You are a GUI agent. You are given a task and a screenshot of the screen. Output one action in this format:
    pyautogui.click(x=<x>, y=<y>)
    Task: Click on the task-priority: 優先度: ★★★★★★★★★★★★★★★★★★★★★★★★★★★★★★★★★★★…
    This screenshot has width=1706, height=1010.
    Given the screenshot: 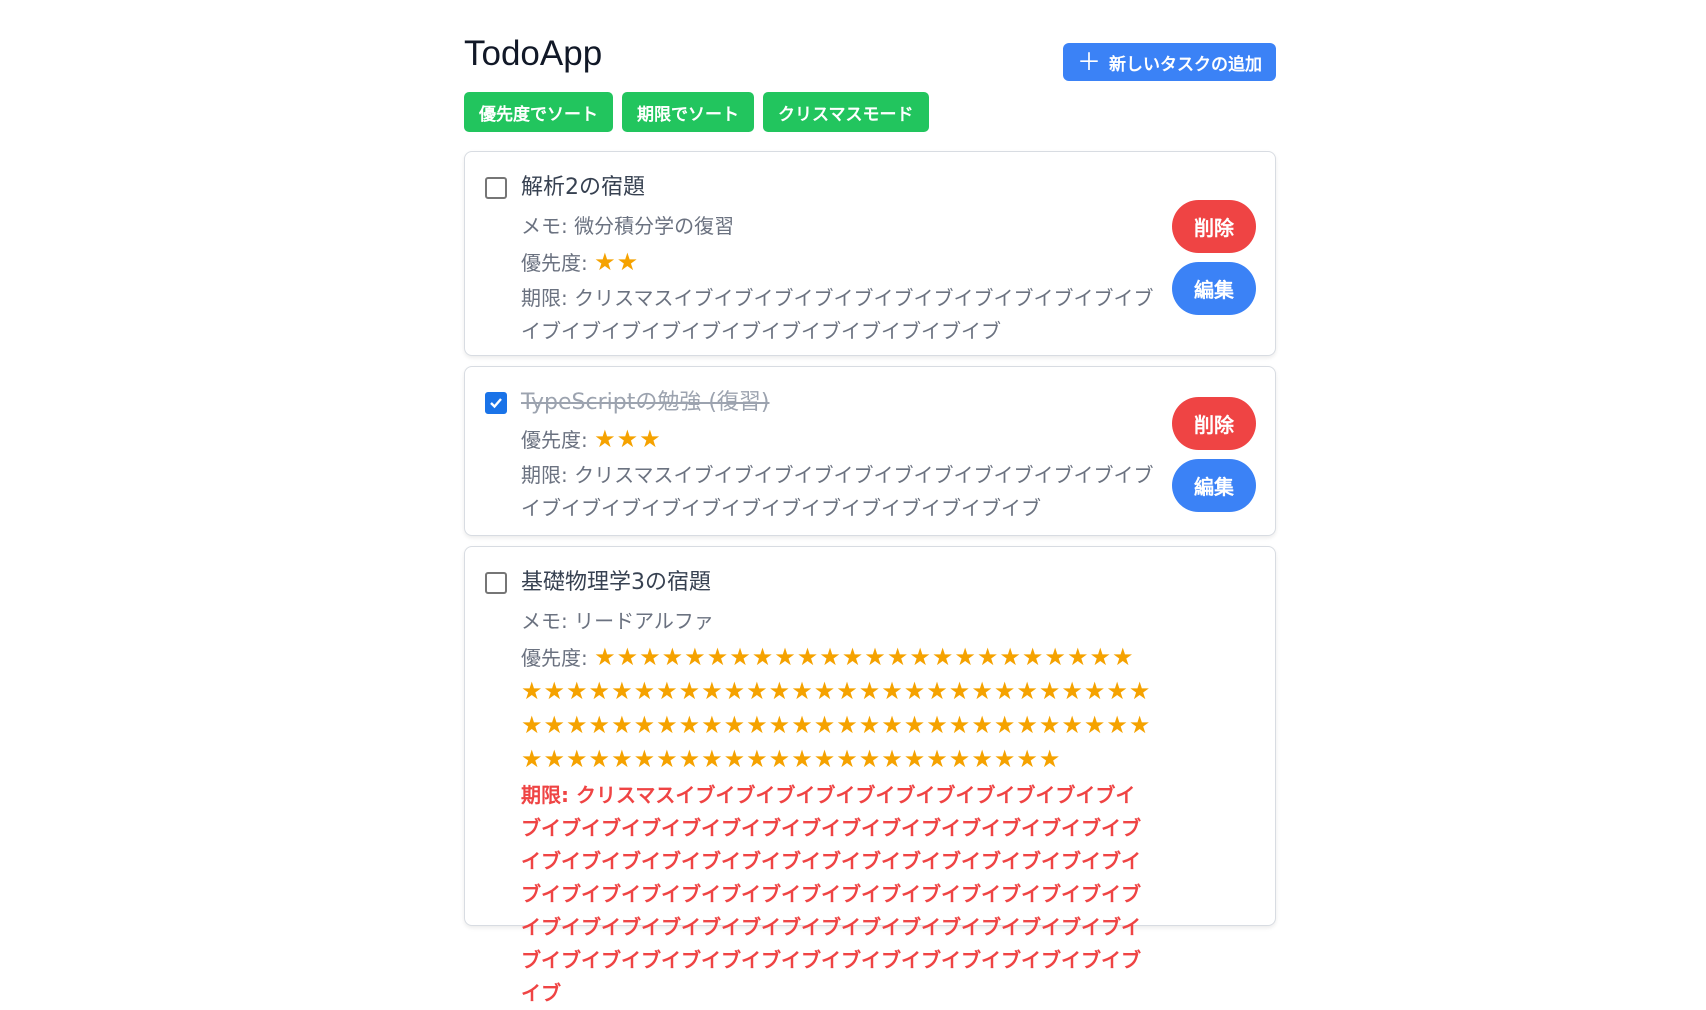 What is the action you would take?
    pyautogui.click(x=838, y=709)
    